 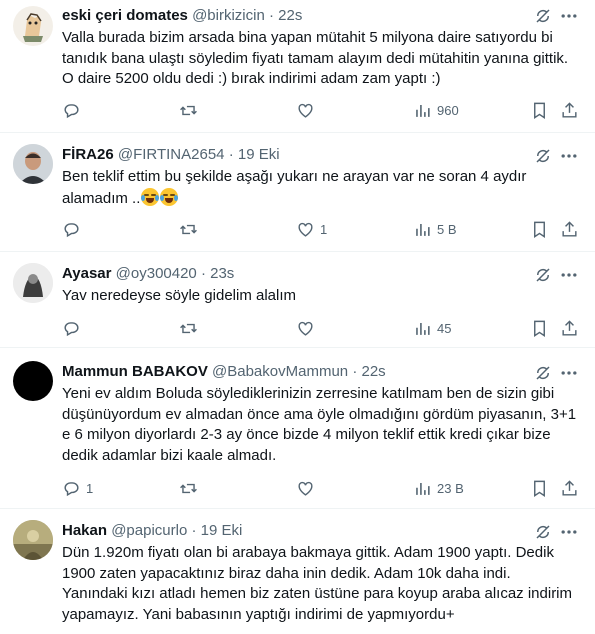 I want to click on face-with-tears-of-joy-icon, so click(x=150, y=196).